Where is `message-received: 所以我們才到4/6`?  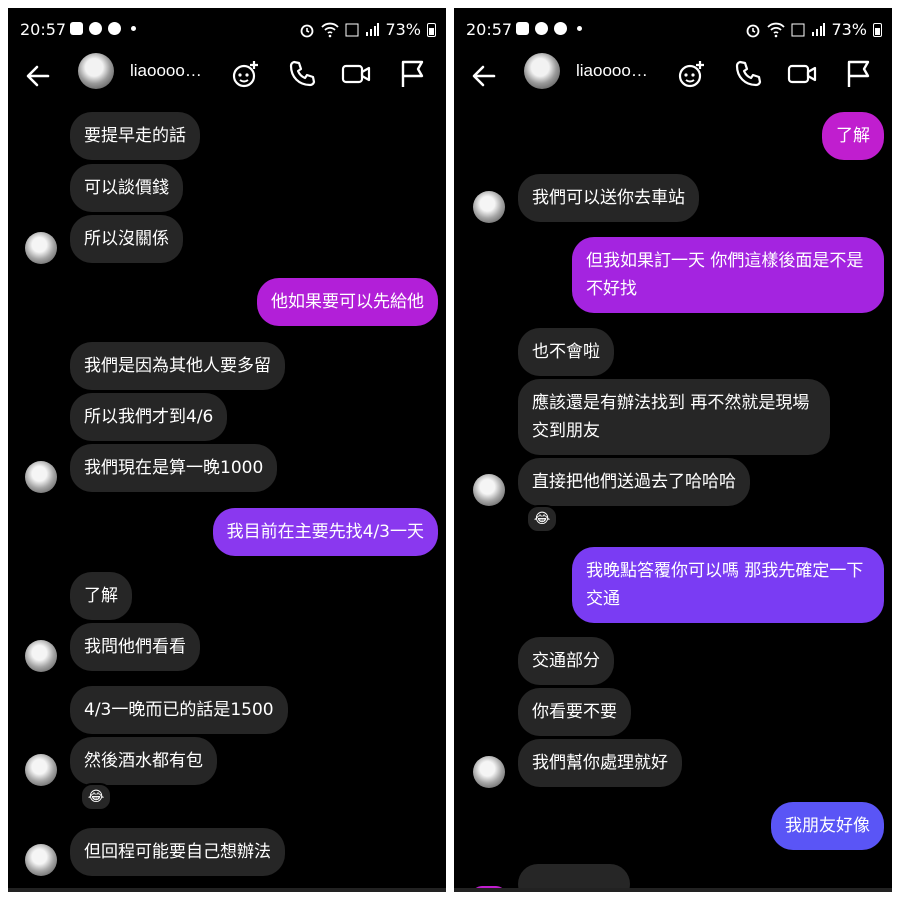
message-received: 所以我們才到4/6 is located at coordinates (149, 417).